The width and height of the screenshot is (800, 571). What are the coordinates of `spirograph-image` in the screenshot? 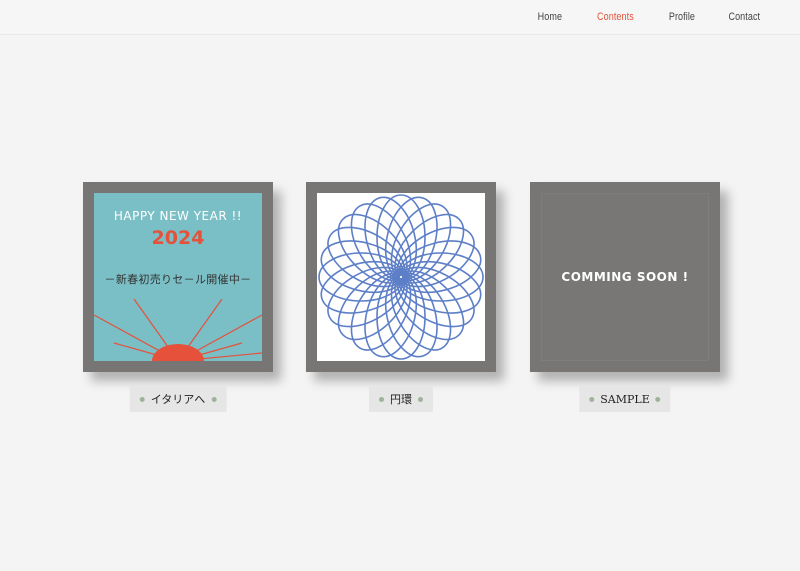 It's located at (401, 277).